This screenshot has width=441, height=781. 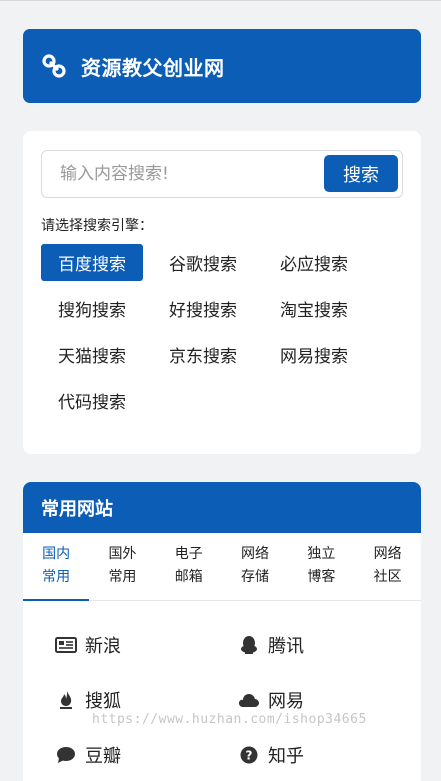 What do you see at coordinates (54, 66) in the screenshot?
I see `link-icon` at bounding box center [54, 66].